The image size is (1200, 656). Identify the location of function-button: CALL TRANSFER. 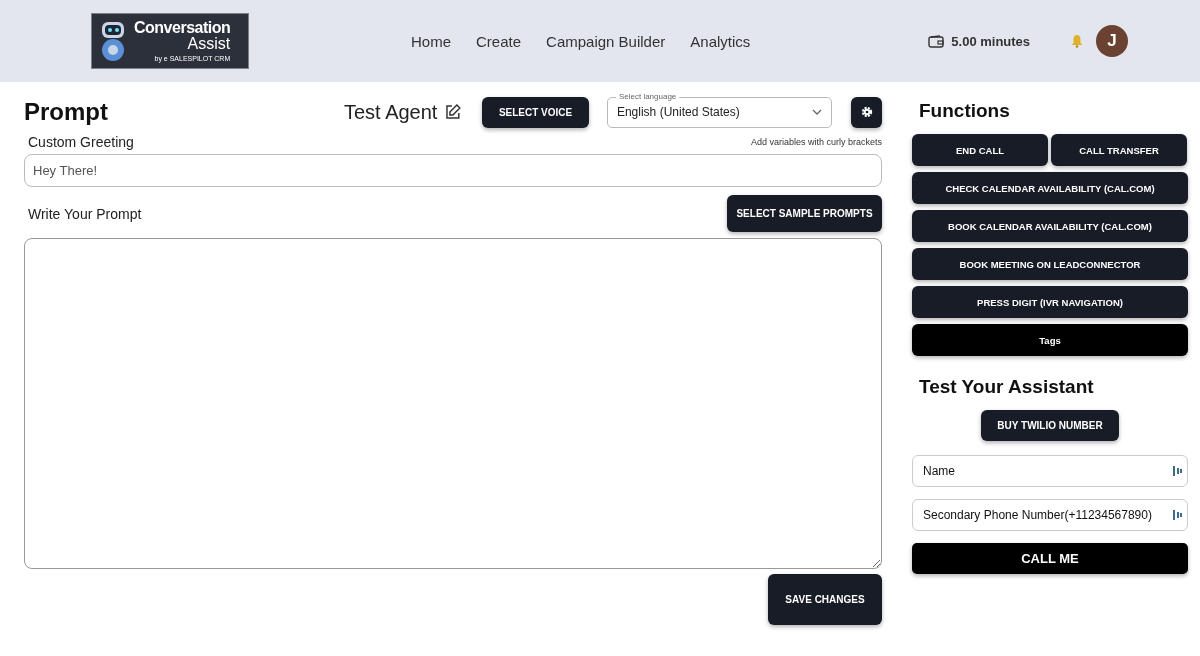
(1119, 150).